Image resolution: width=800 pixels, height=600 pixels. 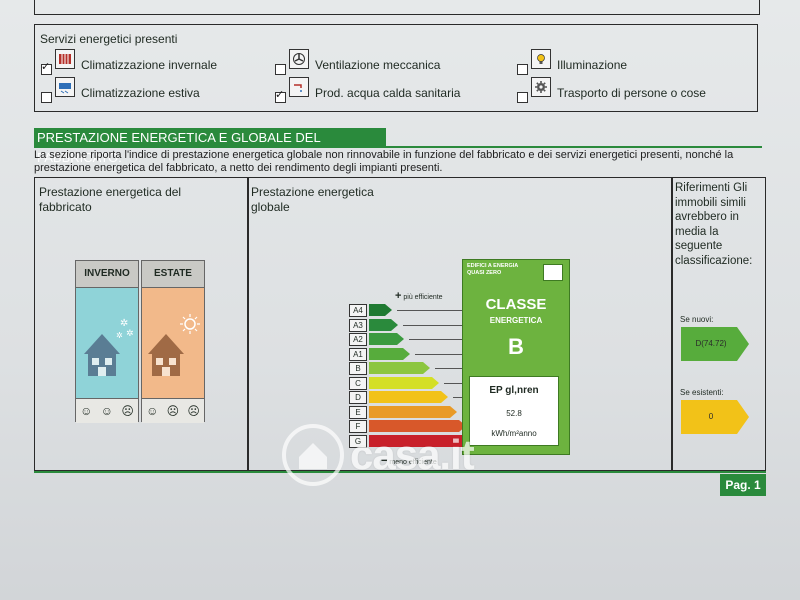 I want to click on energy-class-label: E, so click(x=358, y=412).